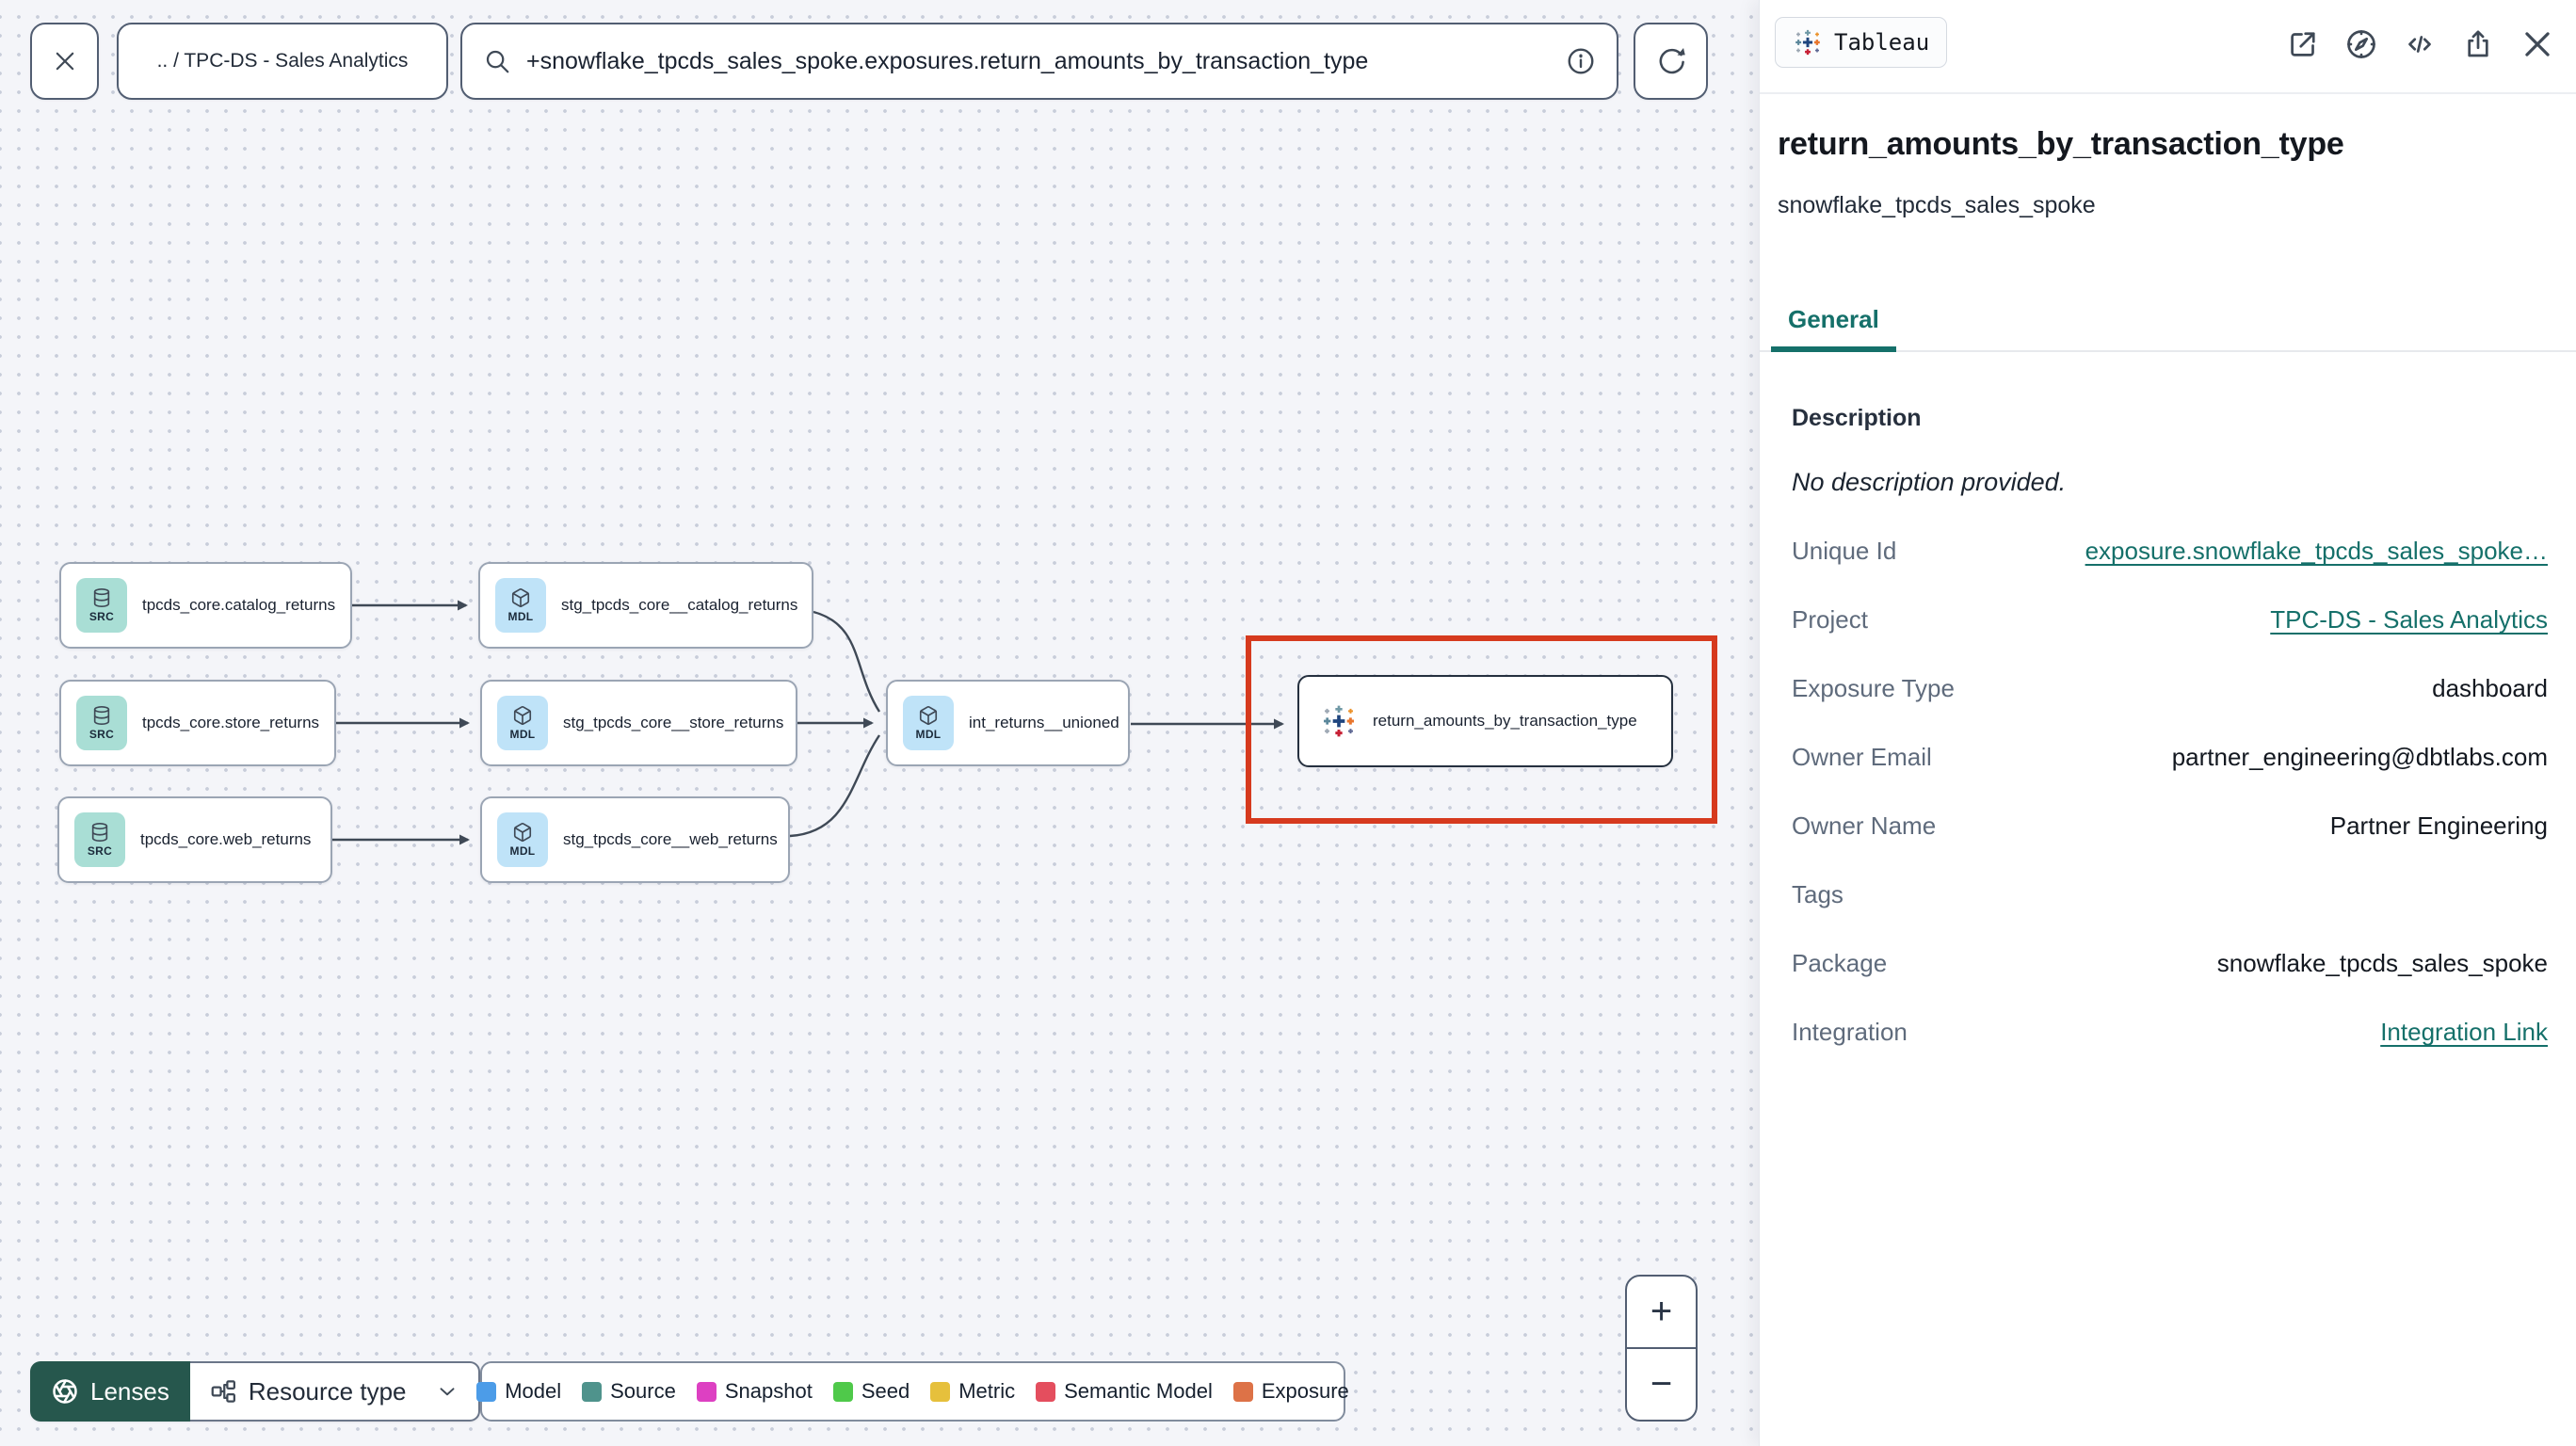 Image resolution: width=2576 pixels, height=1446 pixels. Describe the element at coordinates (842, 1391) in the screenshot. I see `legend-swatch-seed` at that location.